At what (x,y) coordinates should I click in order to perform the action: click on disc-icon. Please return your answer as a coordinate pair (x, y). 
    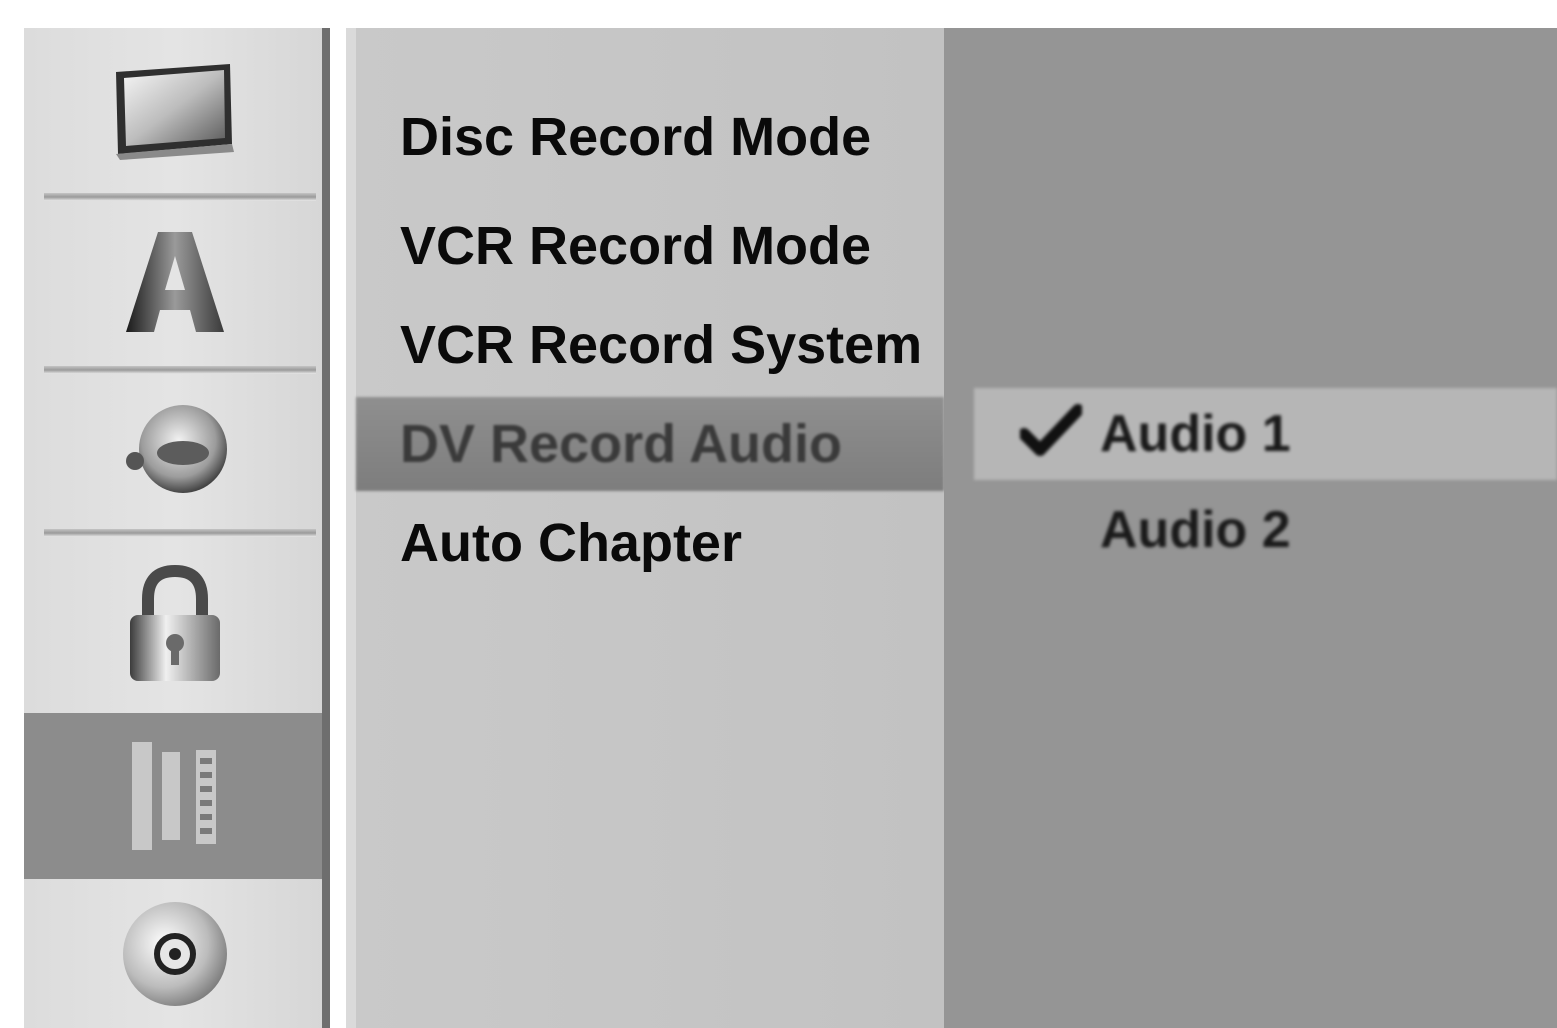
    Looking at the image, I should click on (175, 953).